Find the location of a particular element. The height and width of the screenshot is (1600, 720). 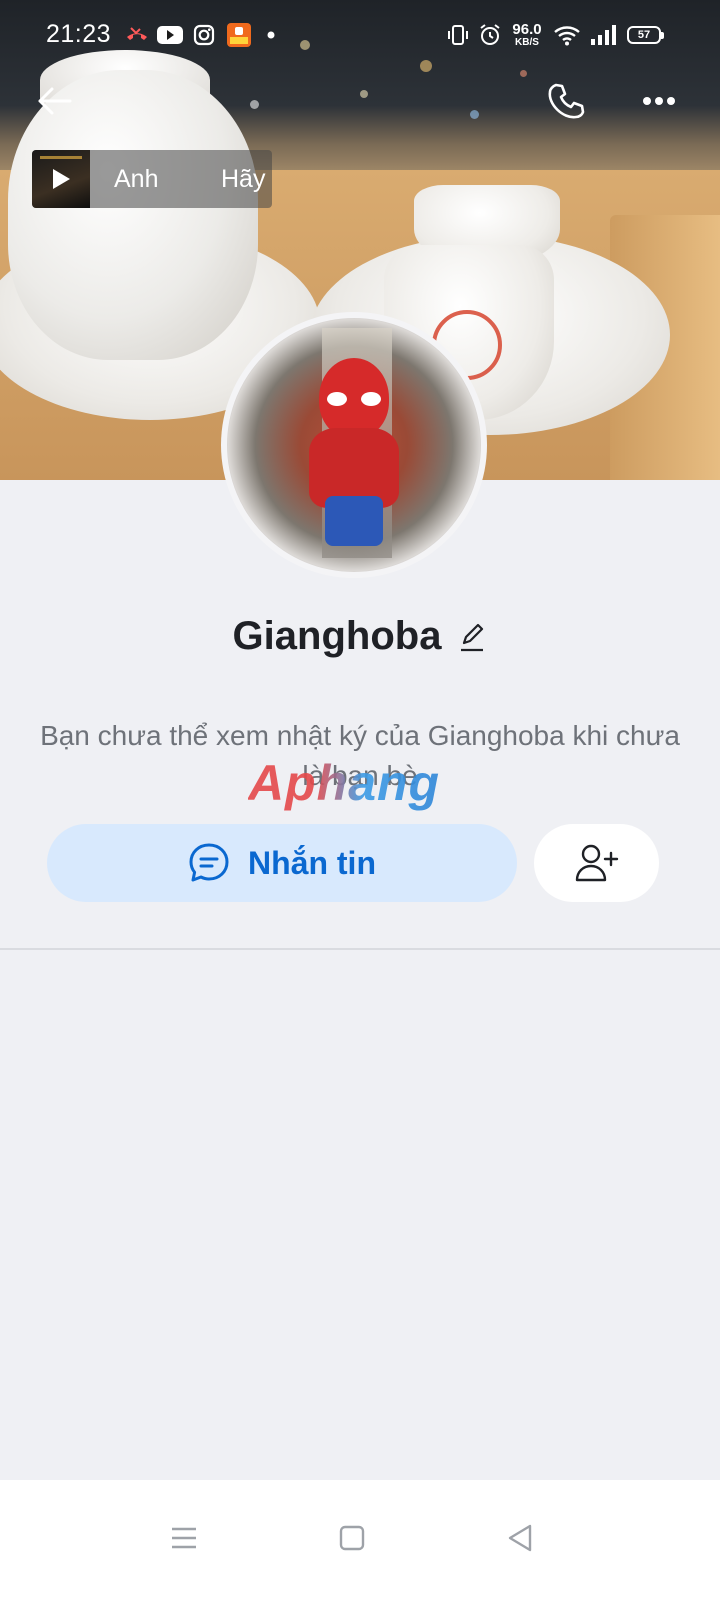

play-icon is located at coordinates (61, 179).